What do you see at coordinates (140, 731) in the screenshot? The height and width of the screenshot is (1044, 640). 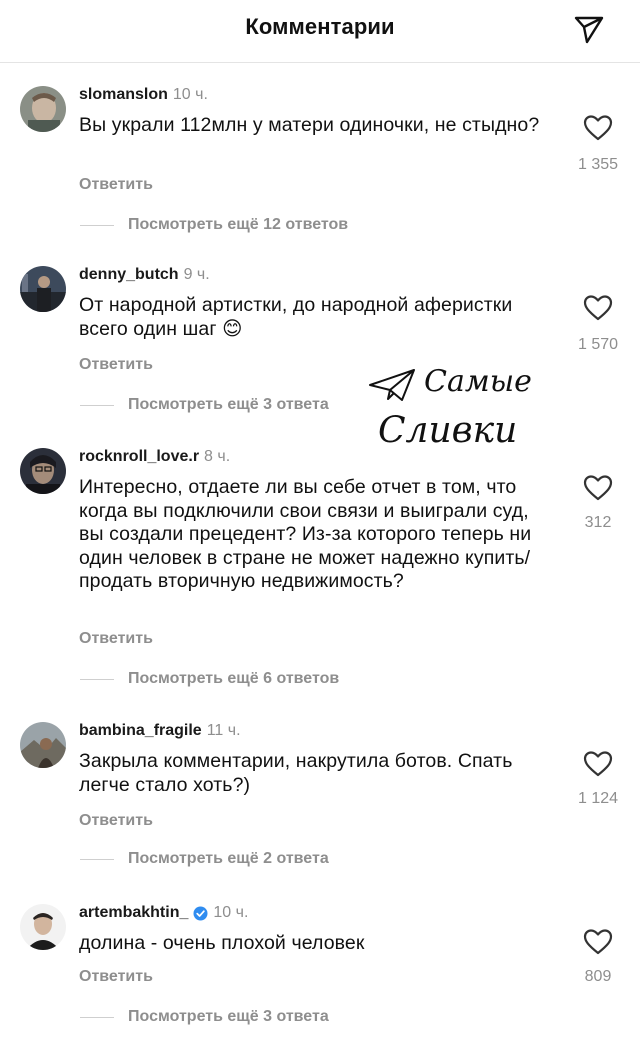 I see `username: bambina_fragile` at bounding box center [140, 731].